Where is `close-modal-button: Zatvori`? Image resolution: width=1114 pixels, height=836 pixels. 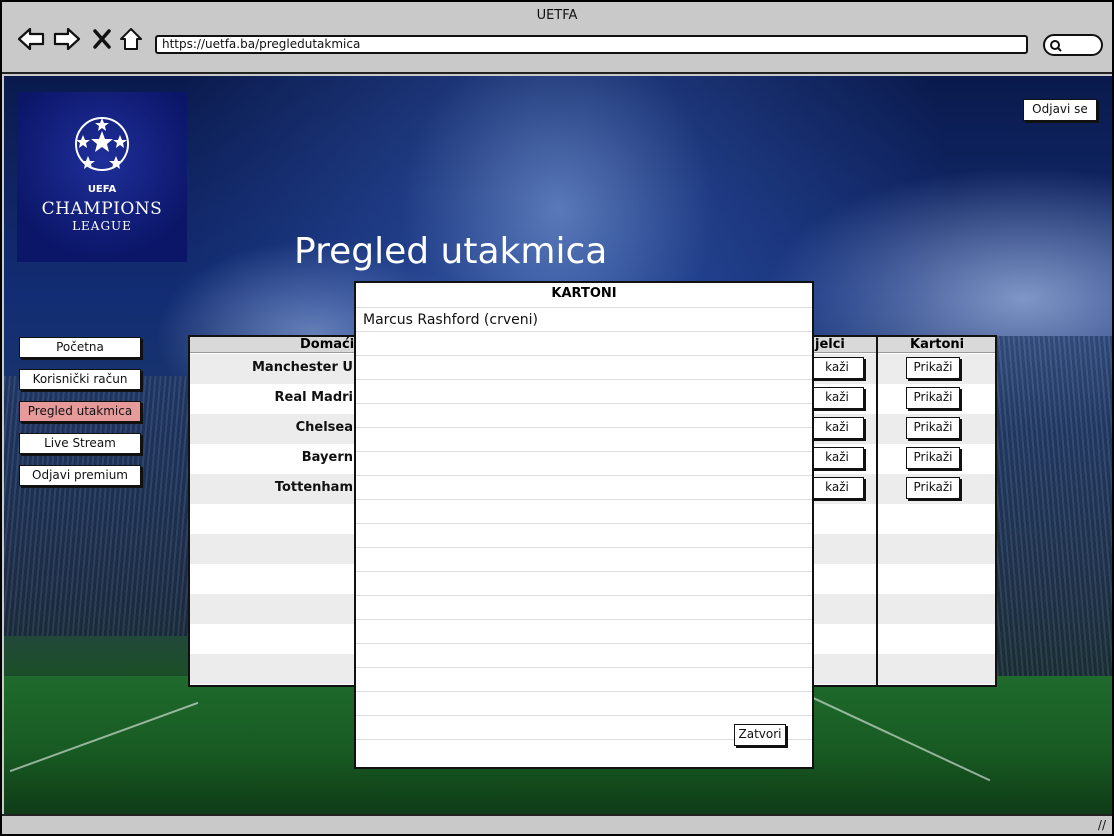 close-modal-button: Zatvori is located at coordinates (760, 735).